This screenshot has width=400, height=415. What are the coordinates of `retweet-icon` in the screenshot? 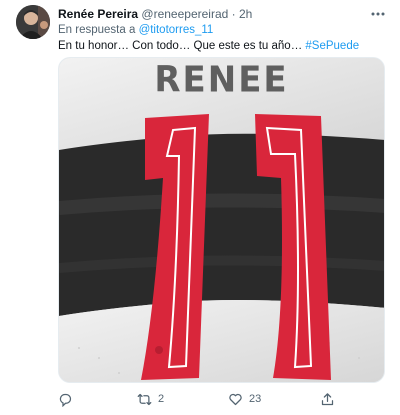 It's located at (144, 399).